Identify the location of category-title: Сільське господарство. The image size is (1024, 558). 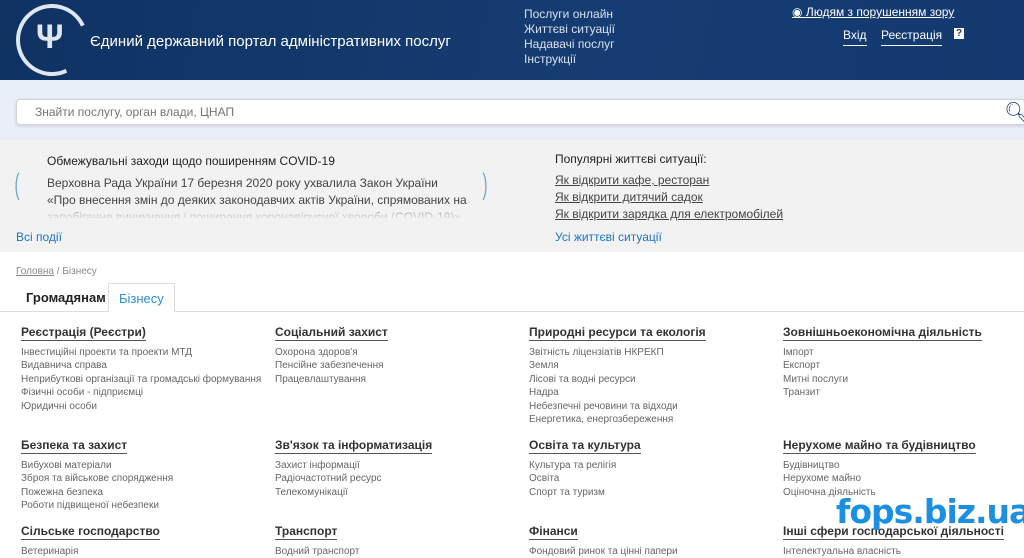
(90, 532).